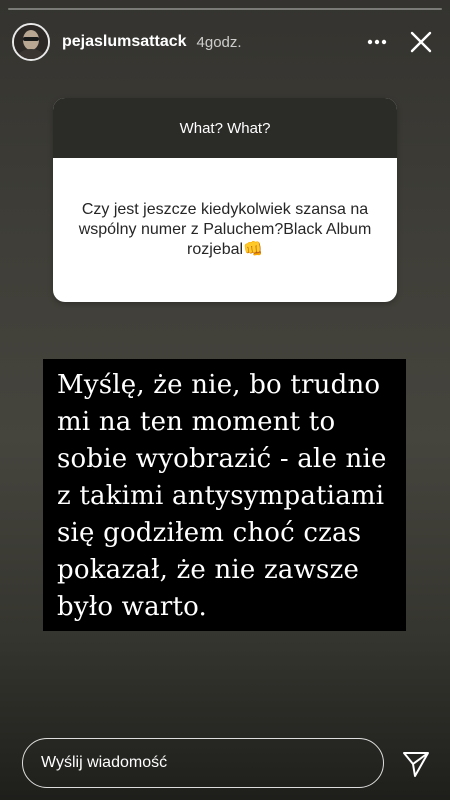 This screenshot has height=800, width=450. I want to click on story-header: pejaslumsattack 4godz., so click(225, 42).